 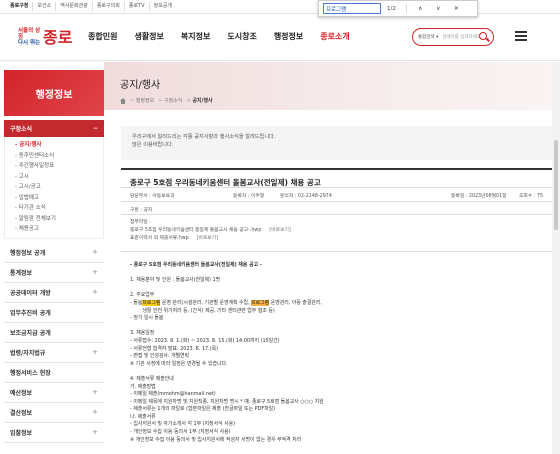 What do you see at coordinates (54, 413) in the screenshot?
I see `sidebar-menu-item: 결산정보 +` at bounding box center [54, 413].